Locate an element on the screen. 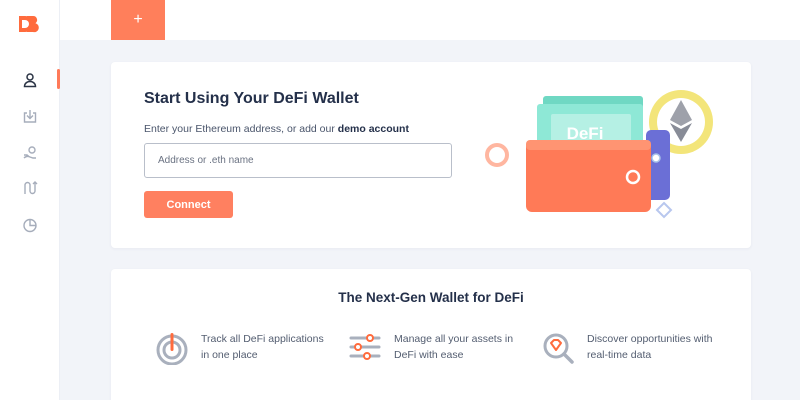 The image size is (800, 400). target-icon is located at coordinates (172, 349).